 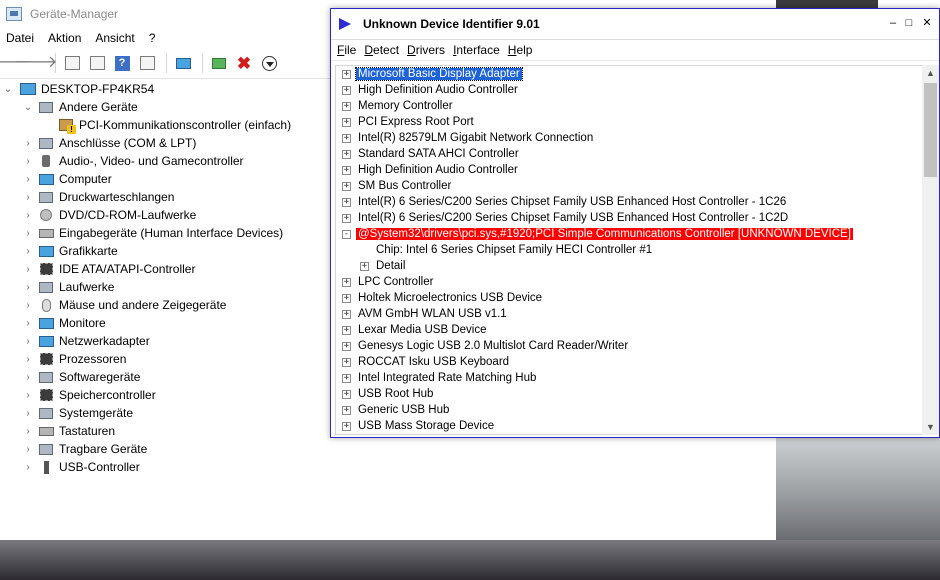 What do you see at coordinates (629, 410) in the screenshot?
I see `udi-device-row: + Generic USB Hub` at bounding box center [629, 410].